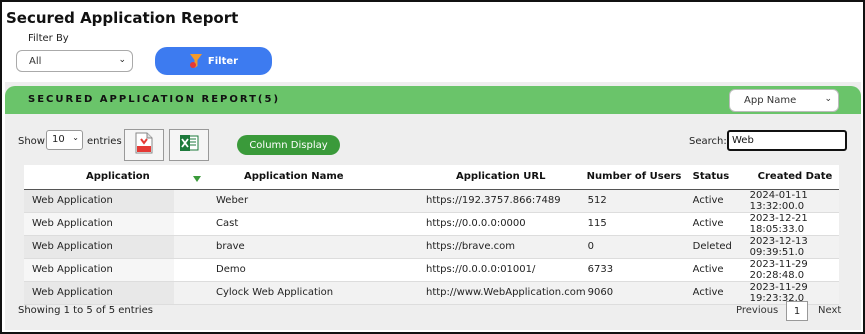 This screenshot has width=865, height=334. What do you see at coordinates (505, 293) in the screenshot?
I see `cell-application-url: http://www.WebApplication.com` at bounding box center [505, 293].